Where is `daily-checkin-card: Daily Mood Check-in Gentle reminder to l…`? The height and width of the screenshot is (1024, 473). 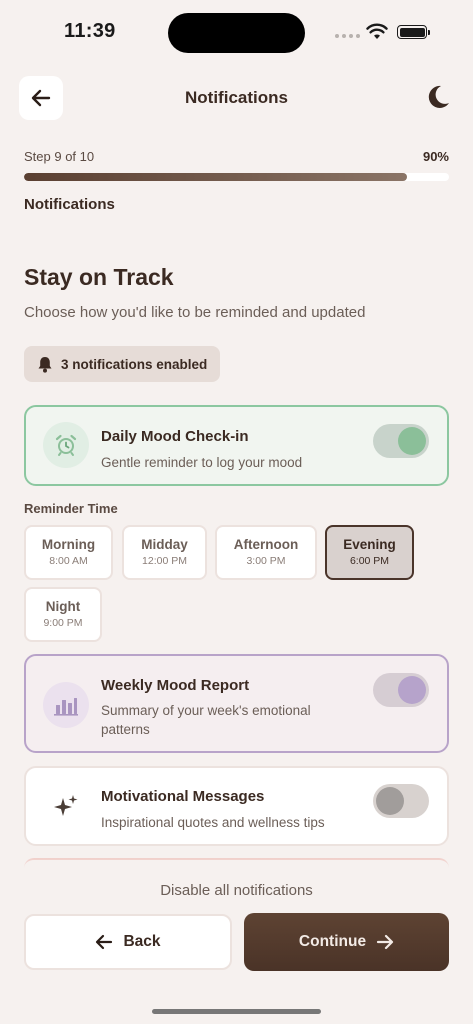 daily-checkin-card: Daily Mood Check-in Gentle reminder to l… is located at coordinates (236, 445).